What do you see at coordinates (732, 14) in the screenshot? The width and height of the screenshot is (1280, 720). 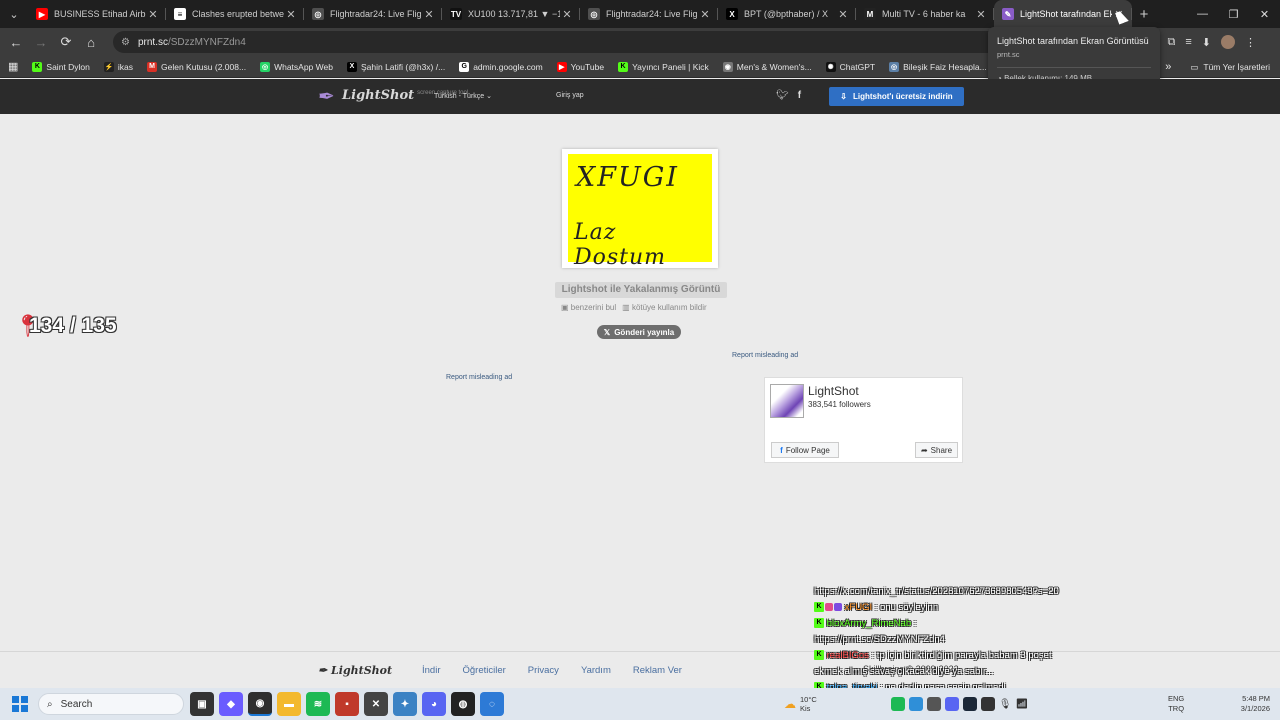 I see `x-icon: X` at bounding box center [732, 14].